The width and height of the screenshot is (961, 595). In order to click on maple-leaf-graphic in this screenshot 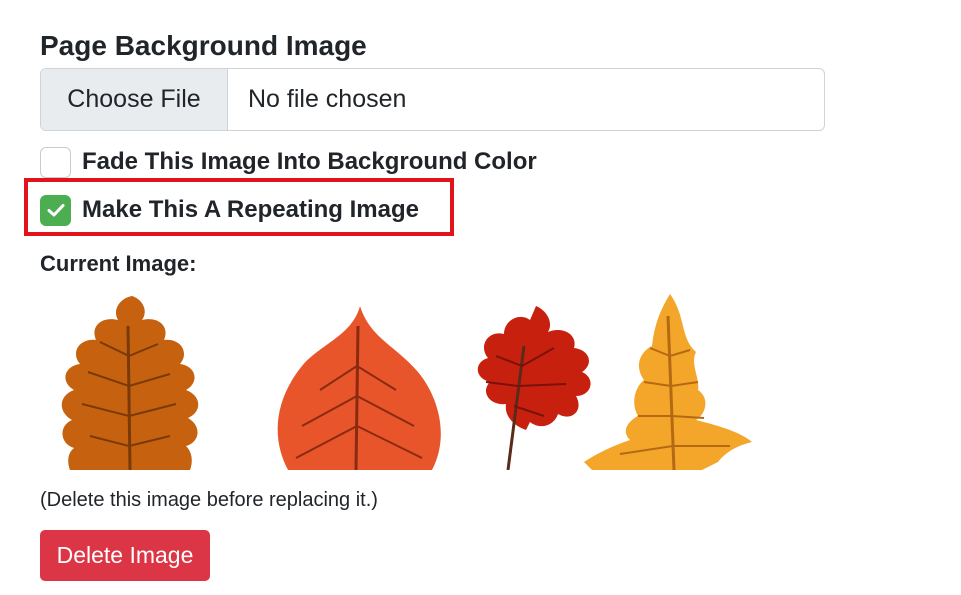, I will do `click(534, 388)`.